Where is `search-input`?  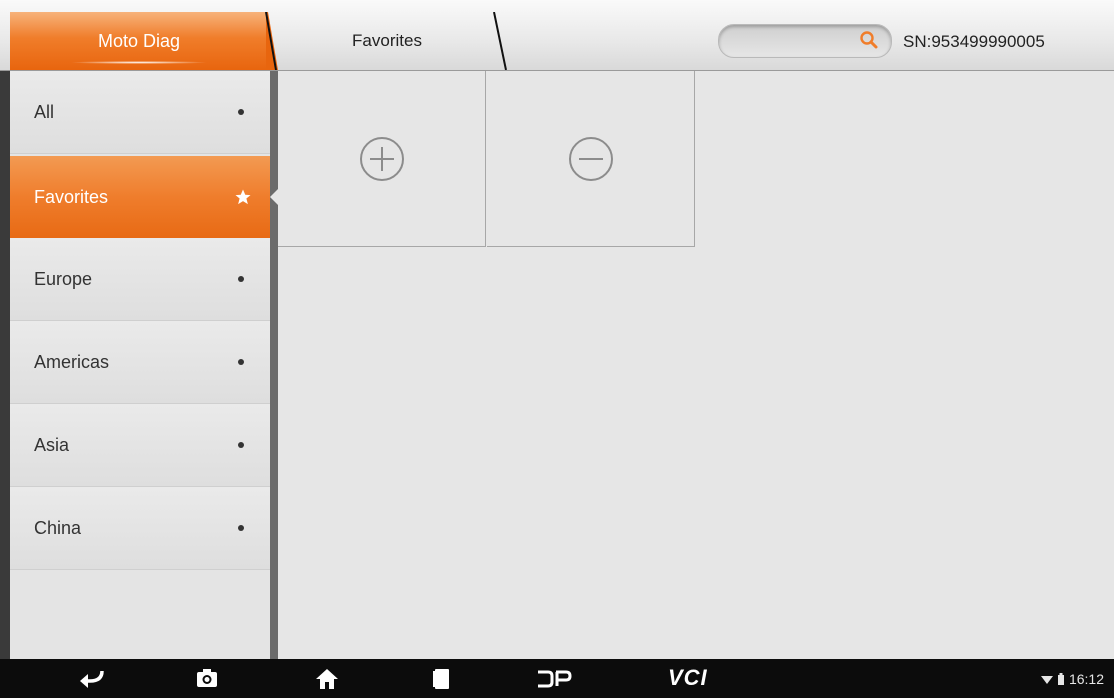 search-input is located at coordinates (793, 42).